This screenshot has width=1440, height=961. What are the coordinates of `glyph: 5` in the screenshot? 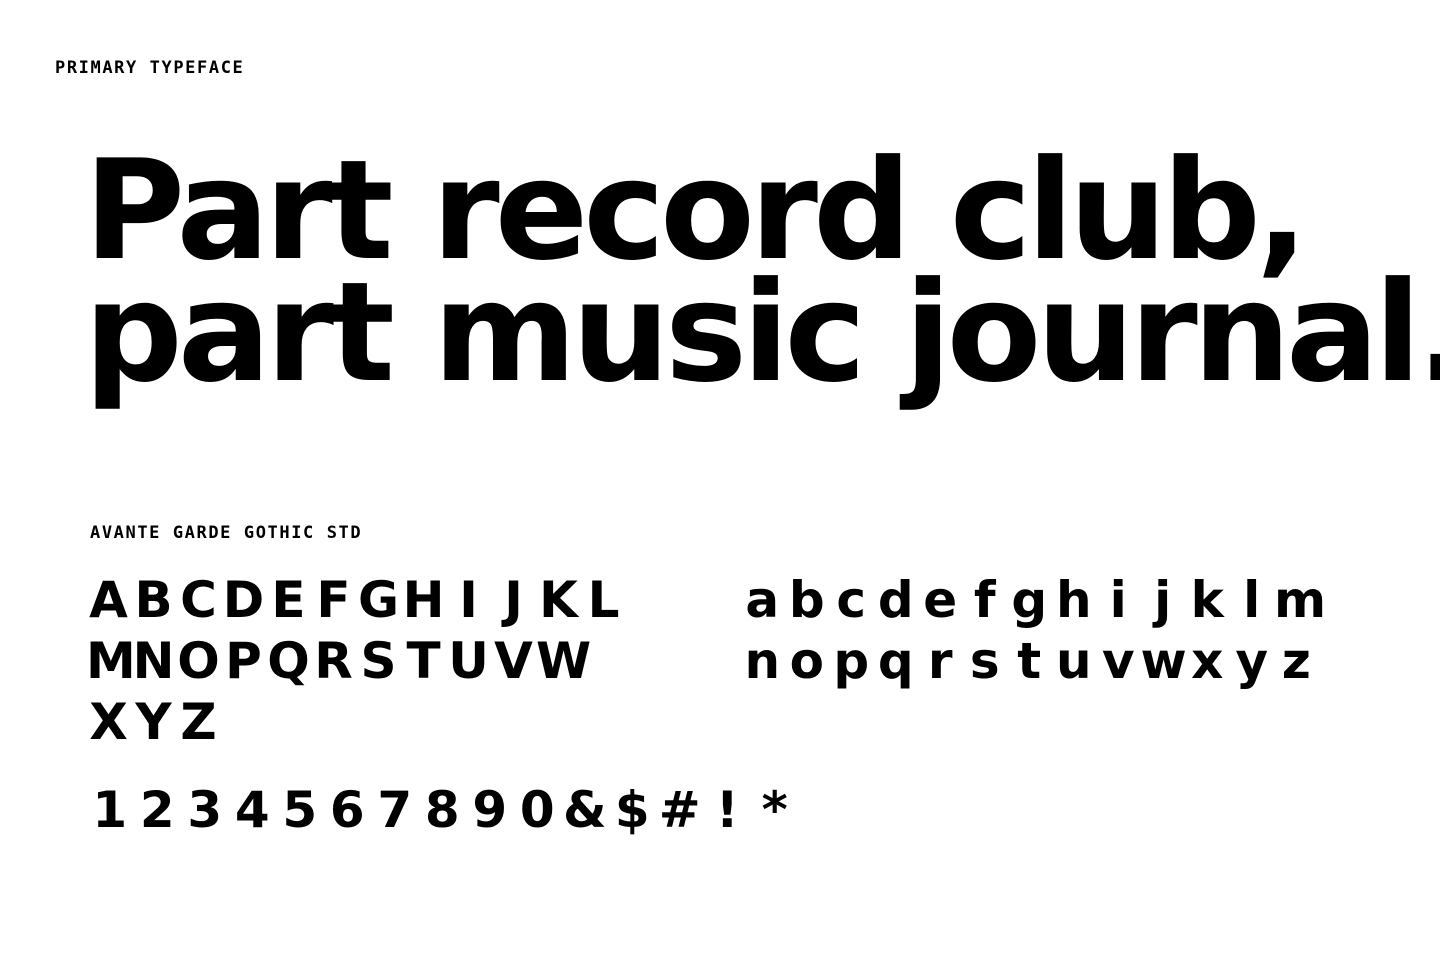 It's located at (300, 810).